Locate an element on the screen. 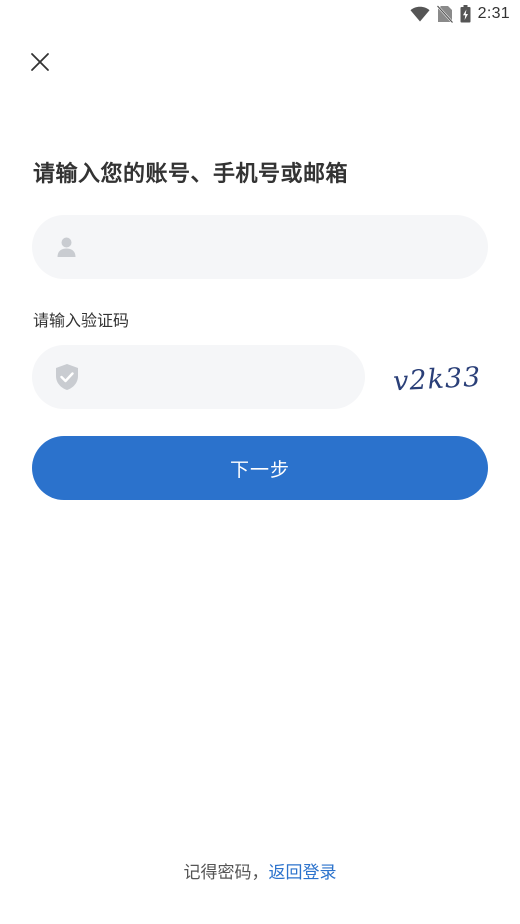 The width and height of the screenshot is (520, 924). captcha-label: 请输入验证码 is located at coordinates (81, 320).